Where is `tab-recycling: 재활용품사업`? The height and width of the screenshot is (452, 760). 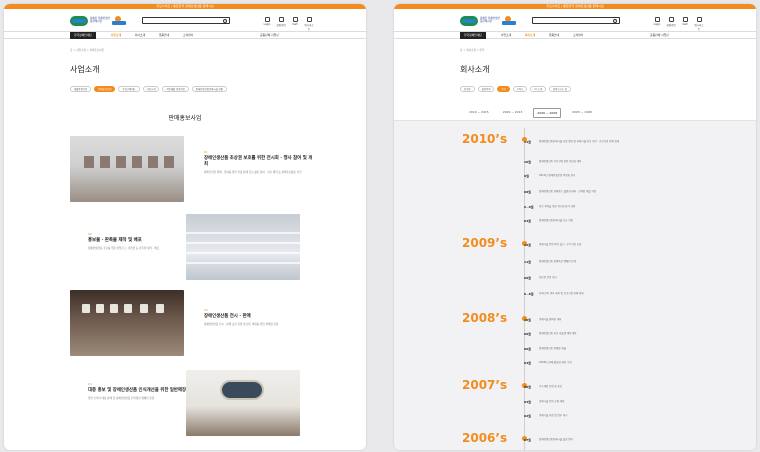 tab-recycling: 재활용품사업 is located at coordinates (81, 89).